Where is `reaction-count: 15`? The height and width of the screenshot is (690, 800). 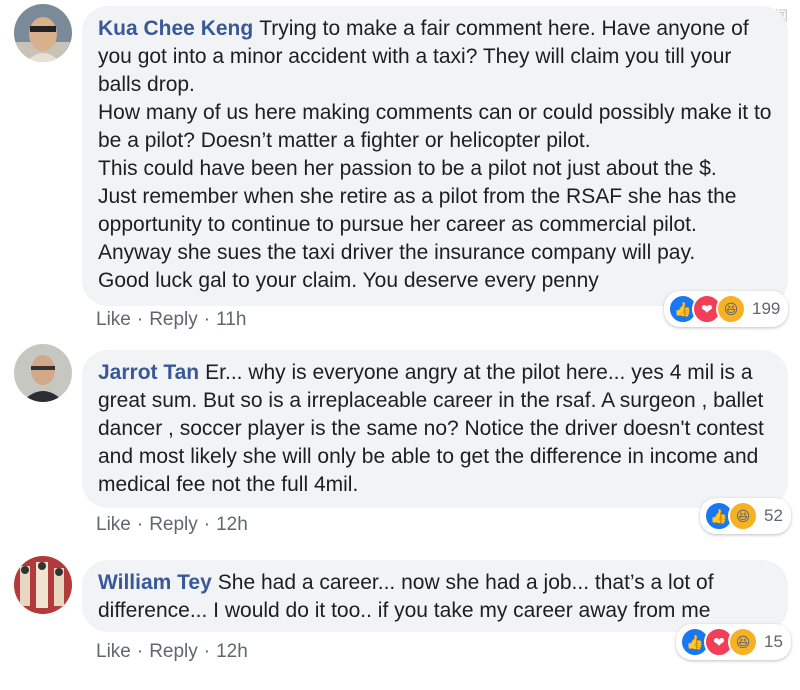
reaction-count: 15 is located at coordinates (773, 641).